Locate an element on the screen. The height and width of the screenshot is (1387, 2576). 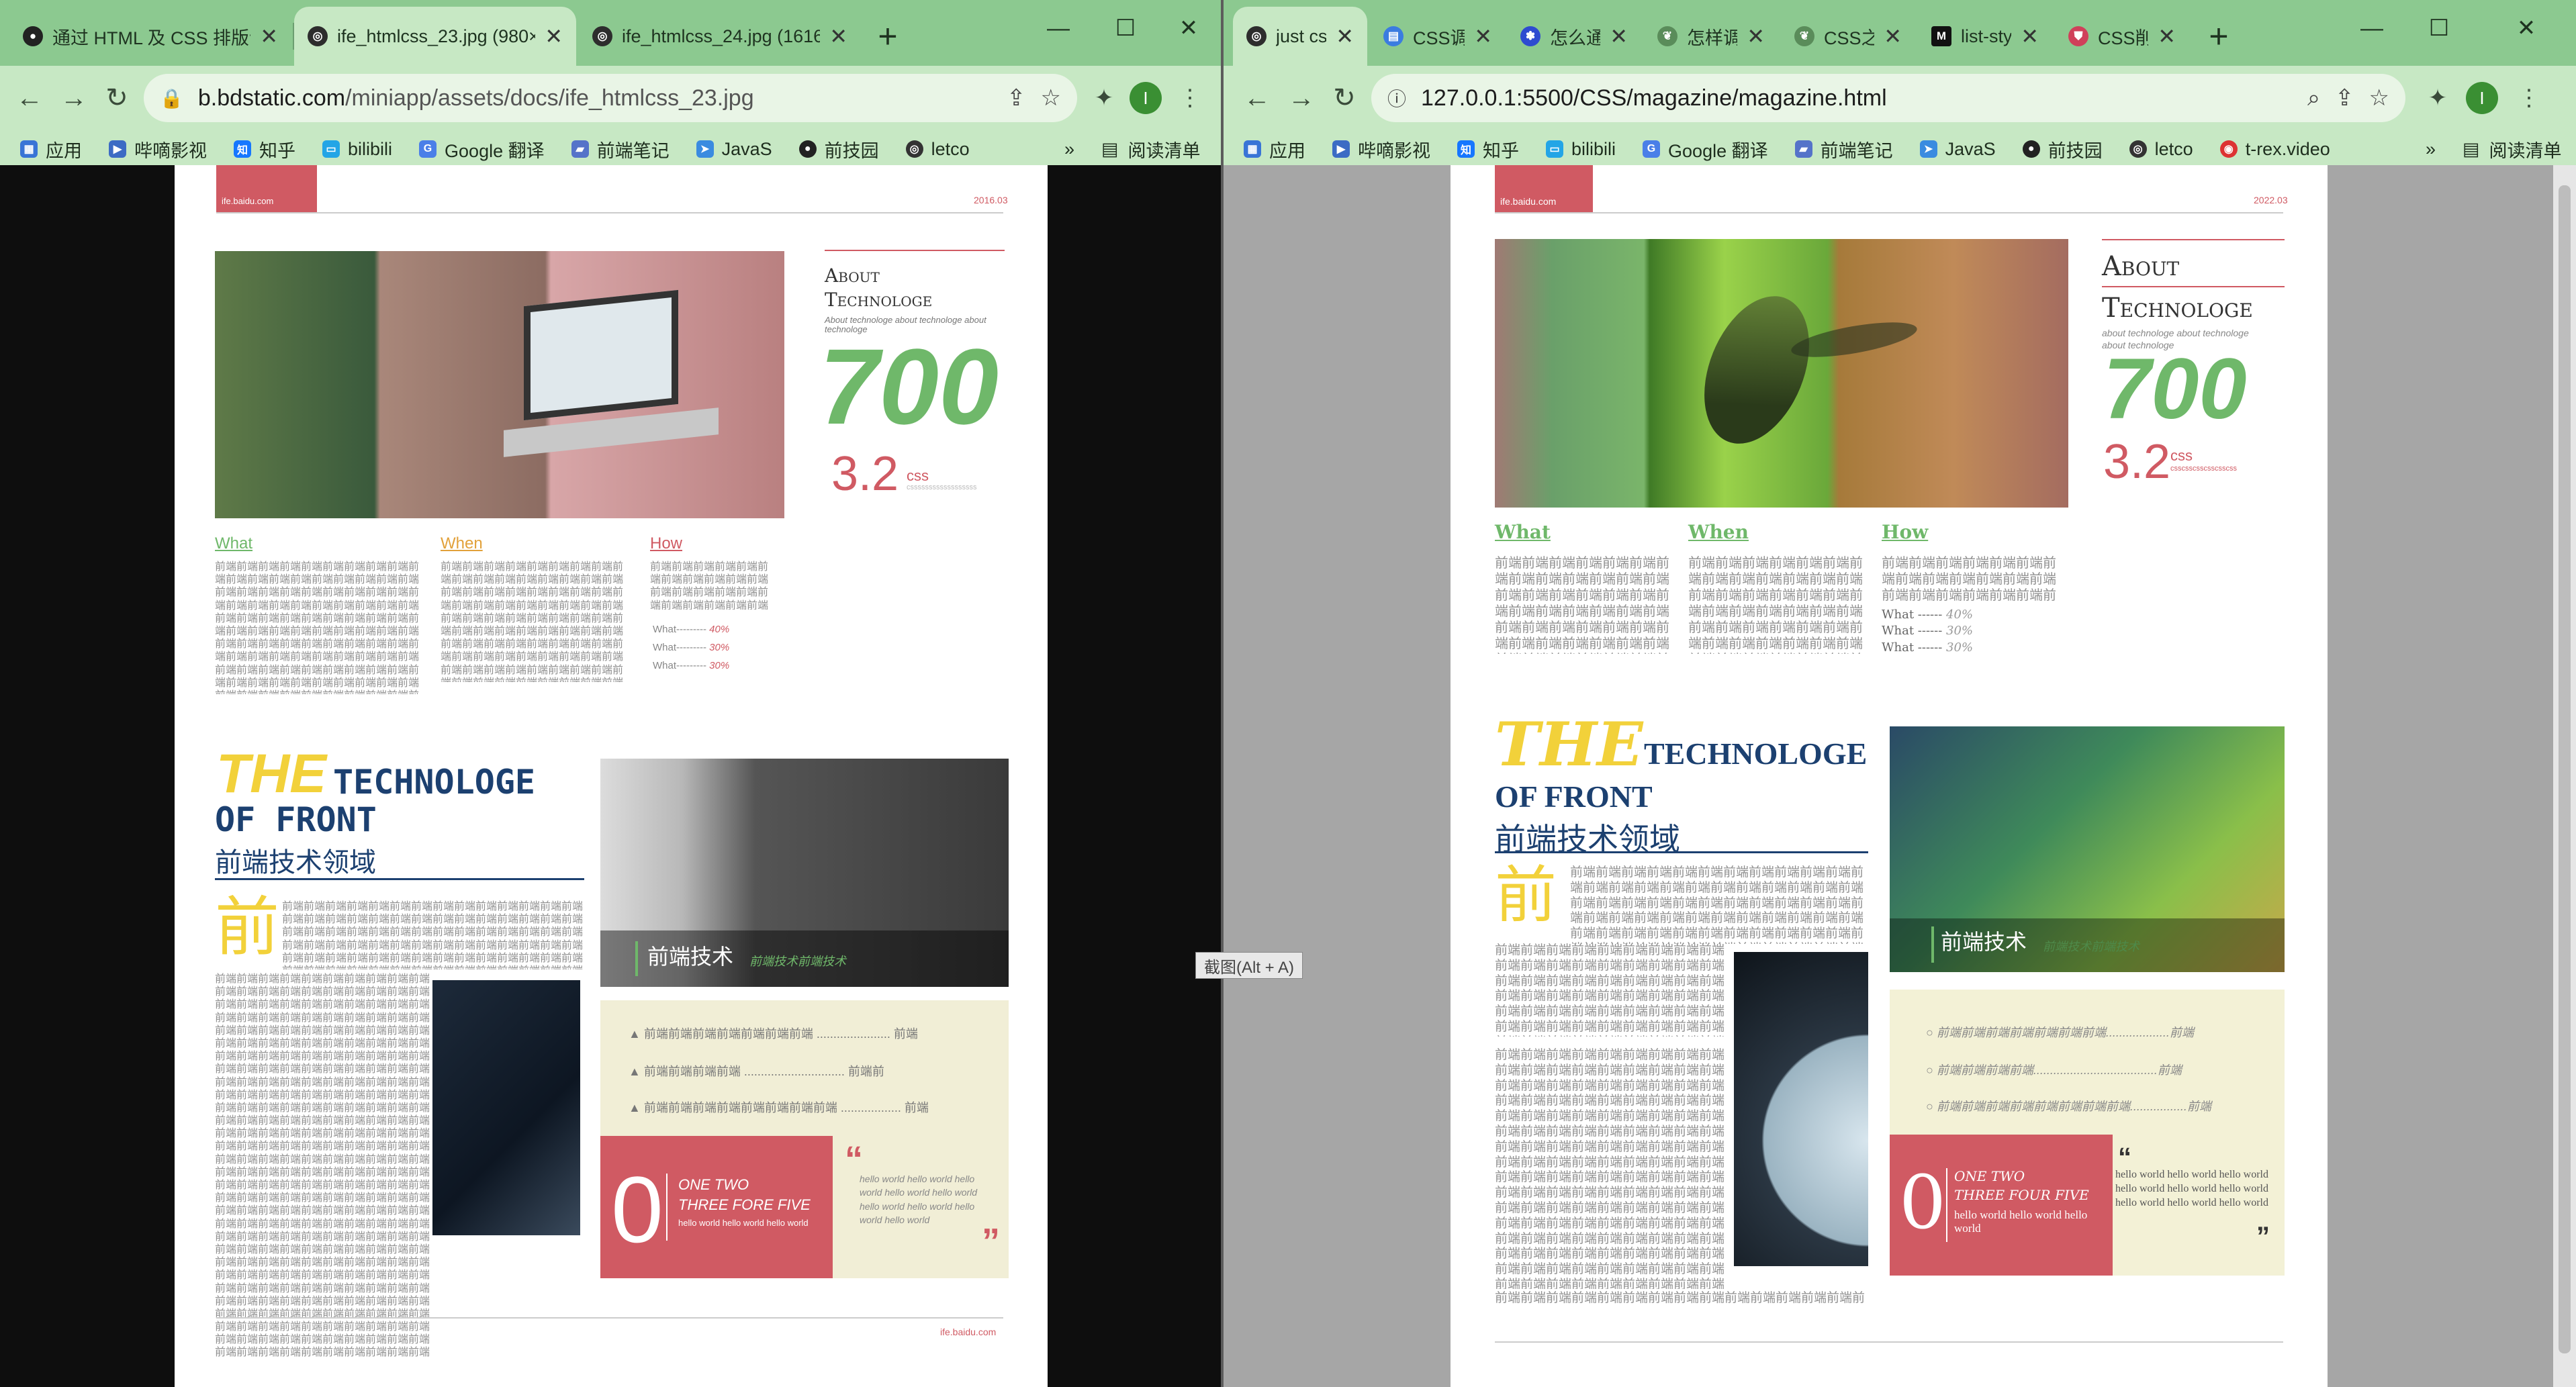
stat-value: 30% is located at coordinates (1960, 648).